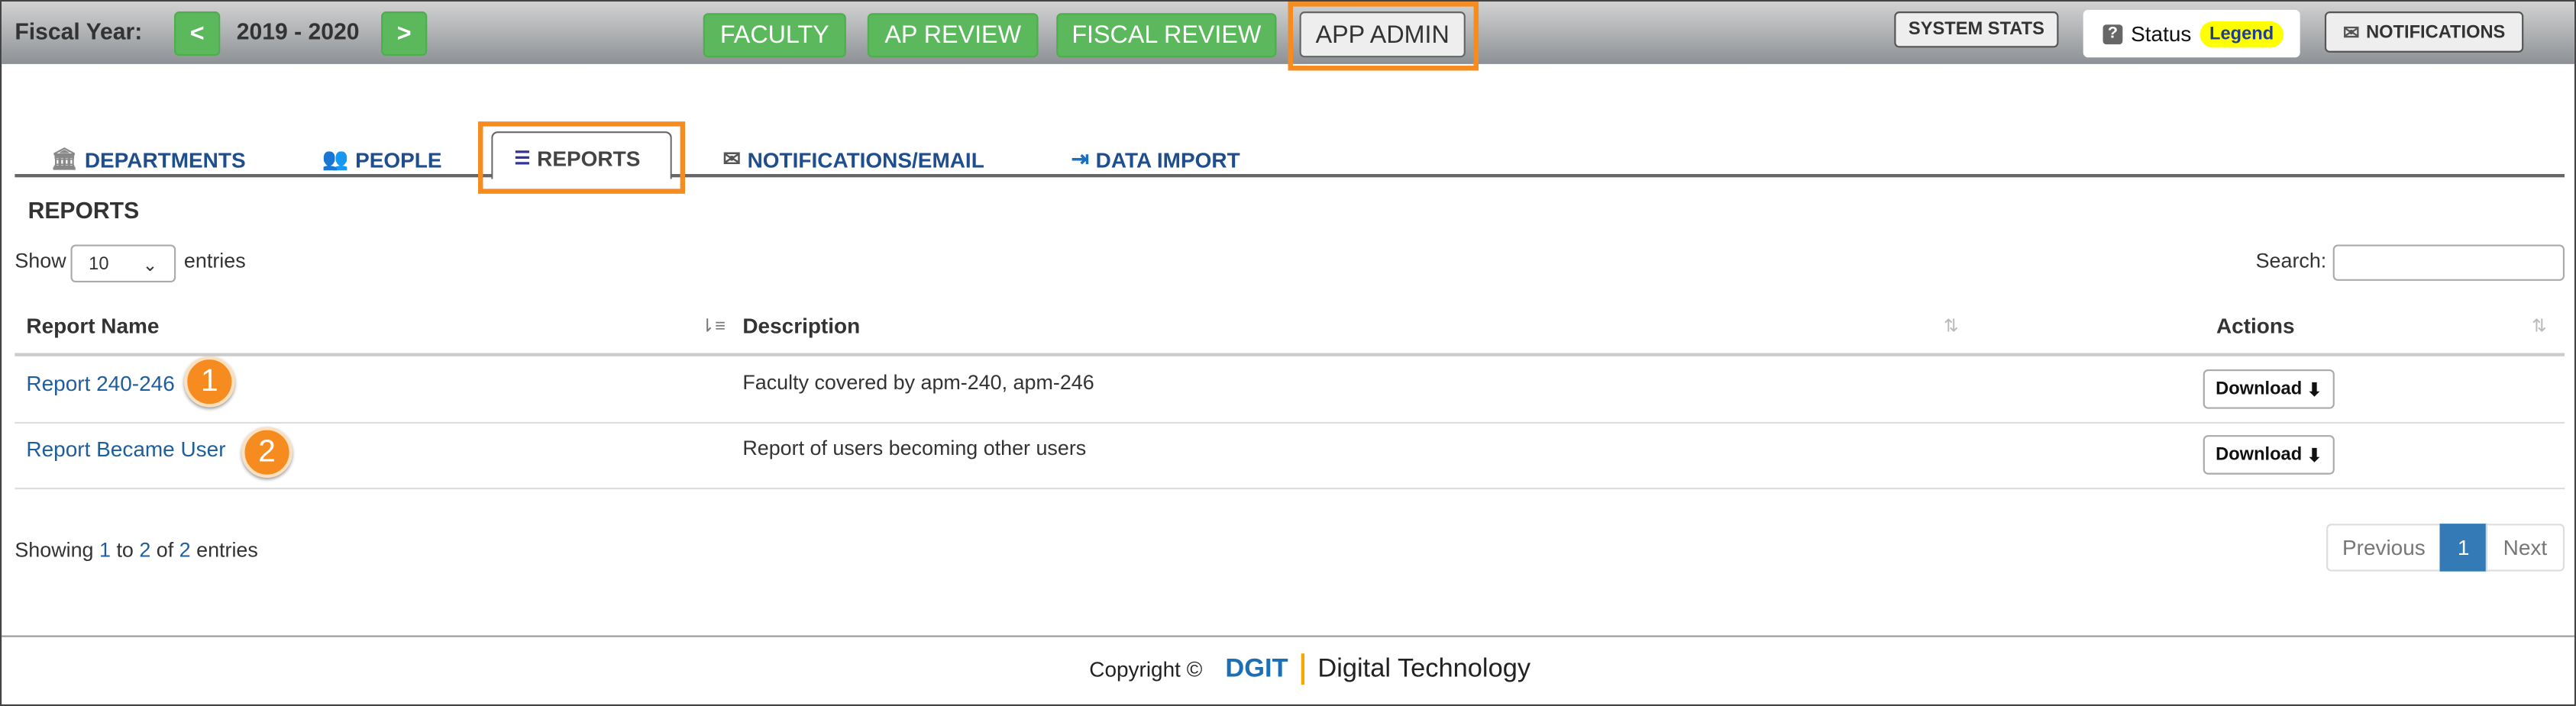 Image resolution: width=2576 pixels, height=706 pixels. Describe the element at coordinates (2241, 33) in the screenshot. I see `legend-badge: Legend` at that location.